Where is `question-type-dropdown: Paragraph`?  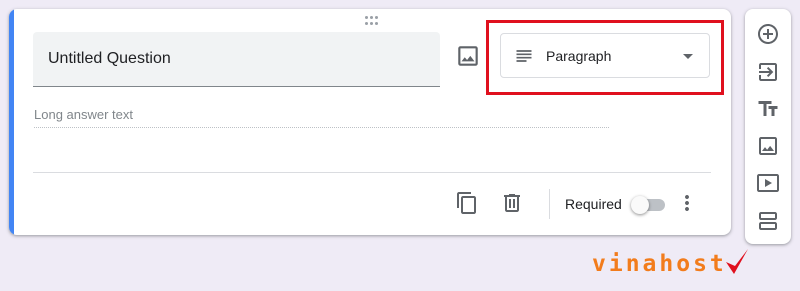 question-type-dropdown: Paragraph is located at coordinates (605, 55).